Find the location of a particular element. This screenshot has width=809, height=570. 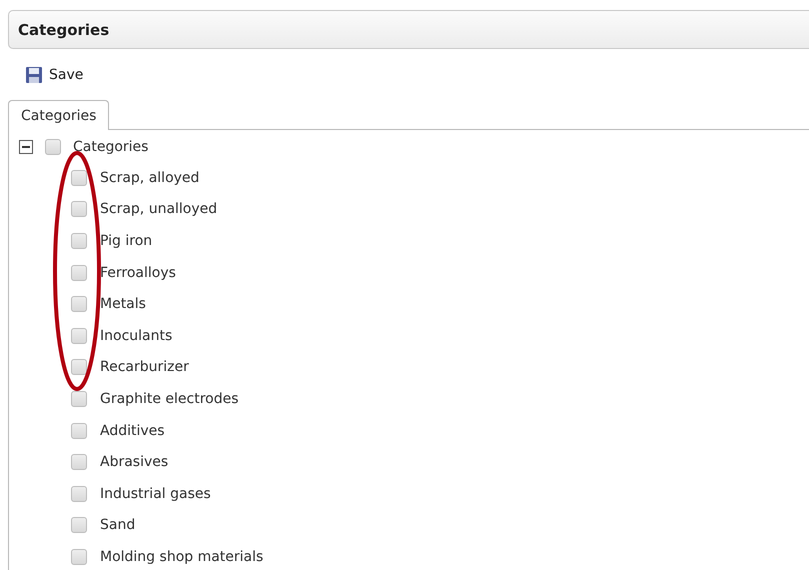

tree-item: Scrap, alloyed is located at coordinates (150, 178).